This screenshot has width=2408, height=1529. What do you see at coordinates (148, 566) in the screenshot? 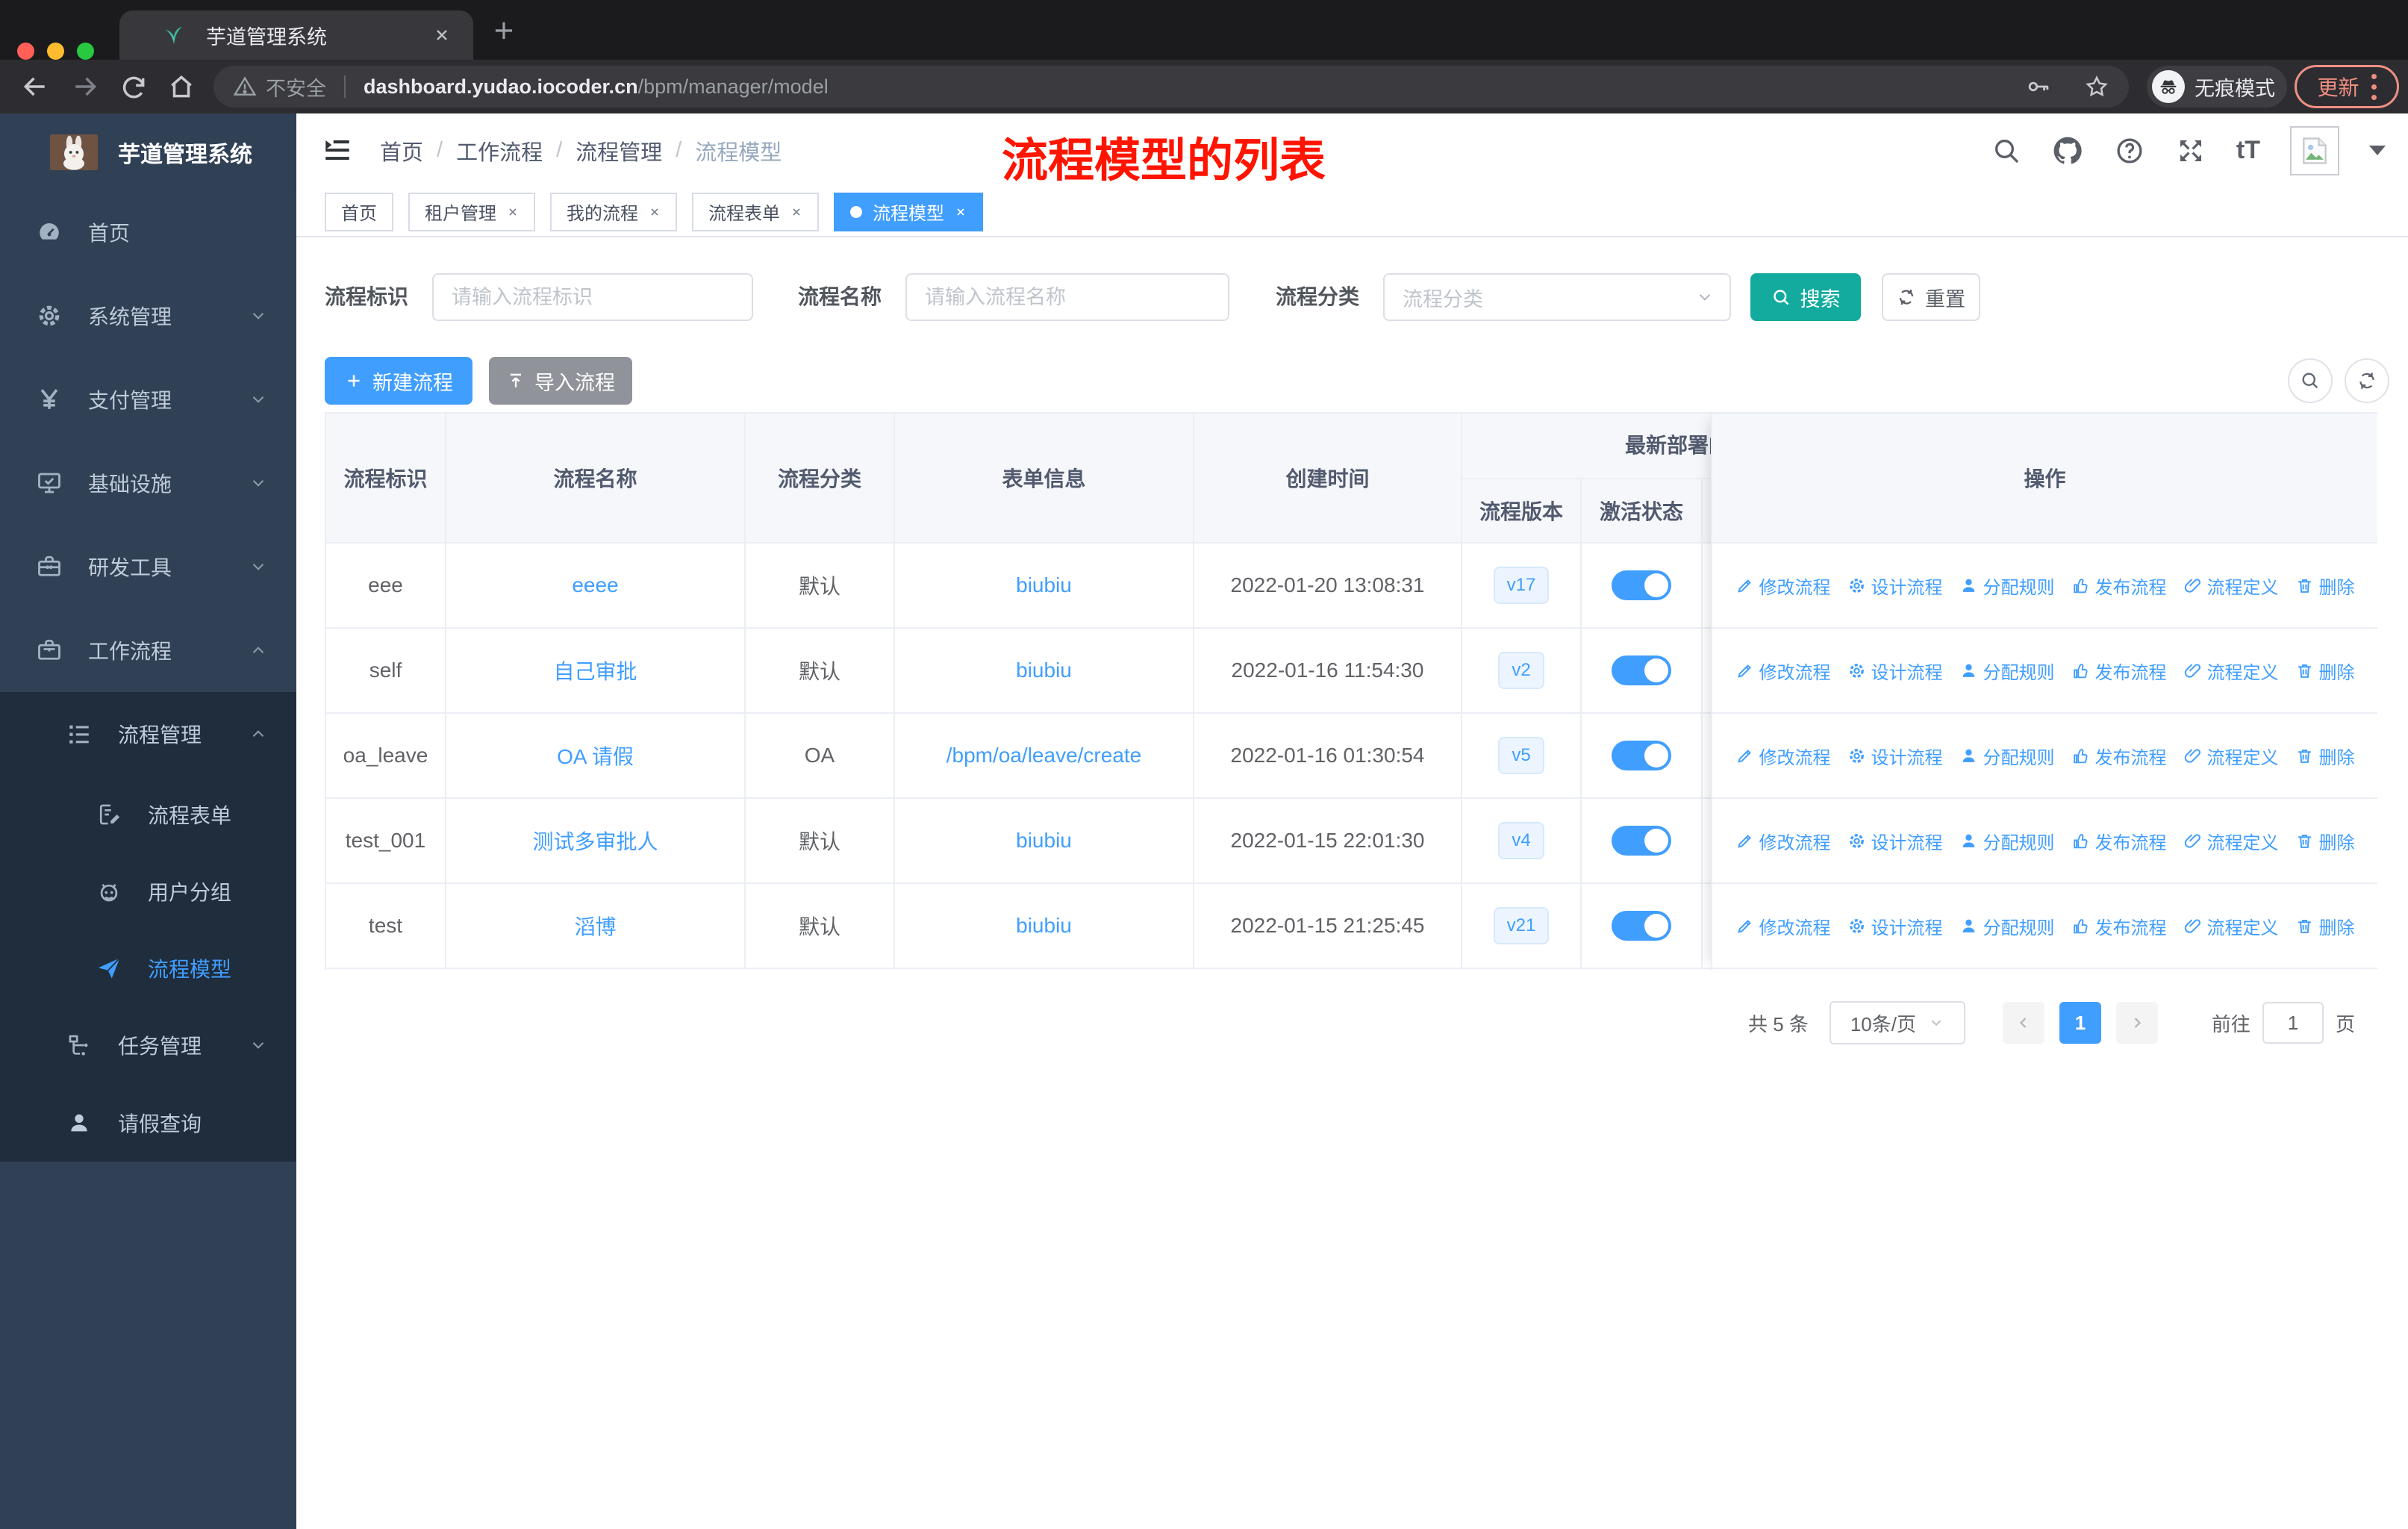
I see `sidebar-item-devtools: 研发工具` at bounding box center [148, 566].